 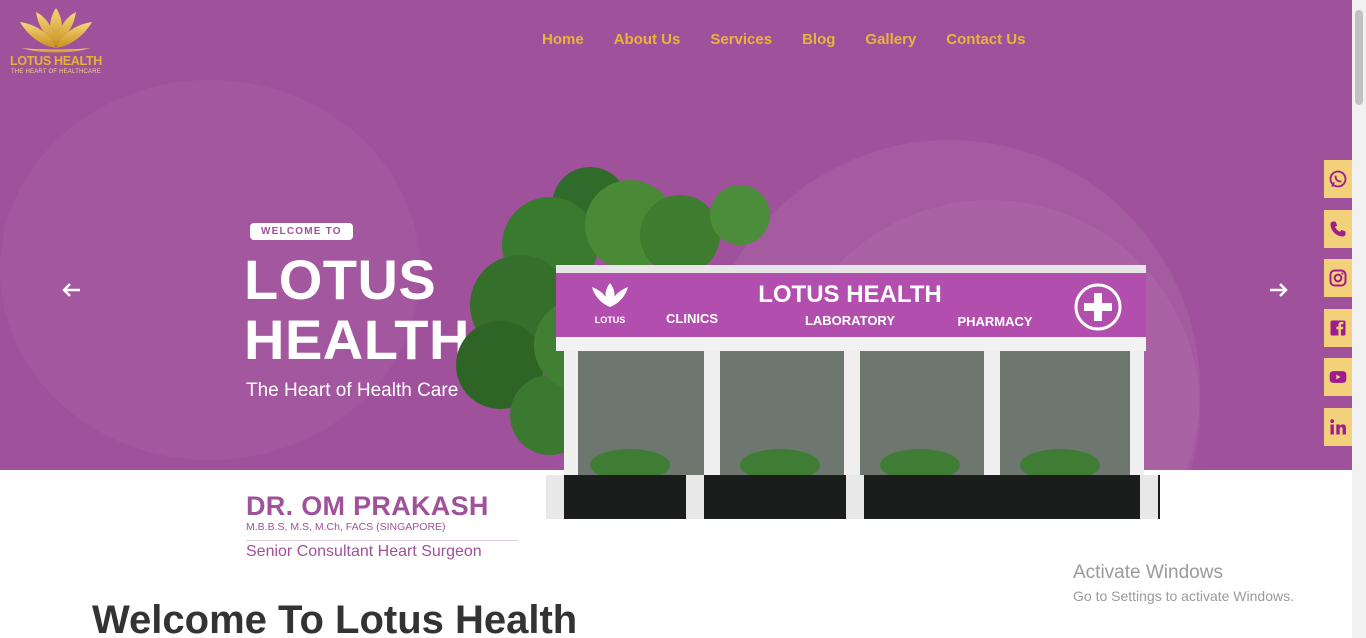 What do you see at coordinates (382, 540) in the screenshot?
I see `doctor-divider` at bounding box center [382, 540].